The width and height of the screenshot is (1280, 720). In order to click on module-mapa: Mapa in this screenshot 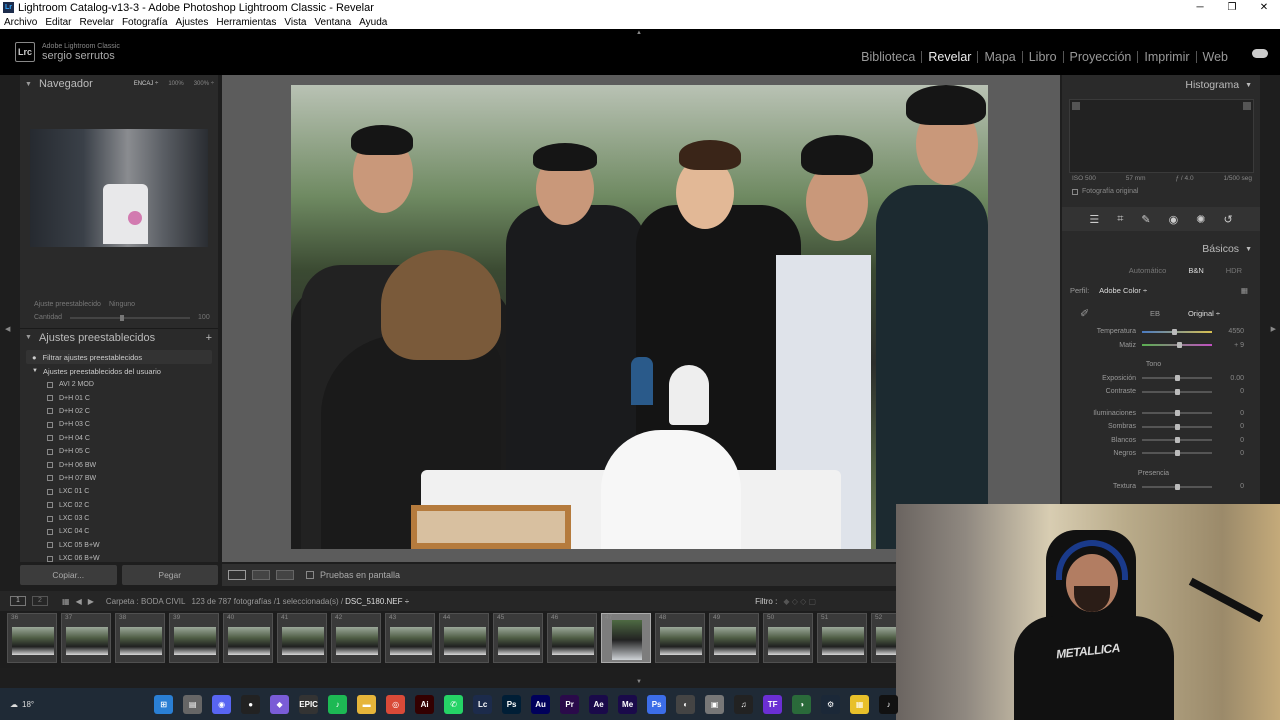, I will do `click(999, 57)`.